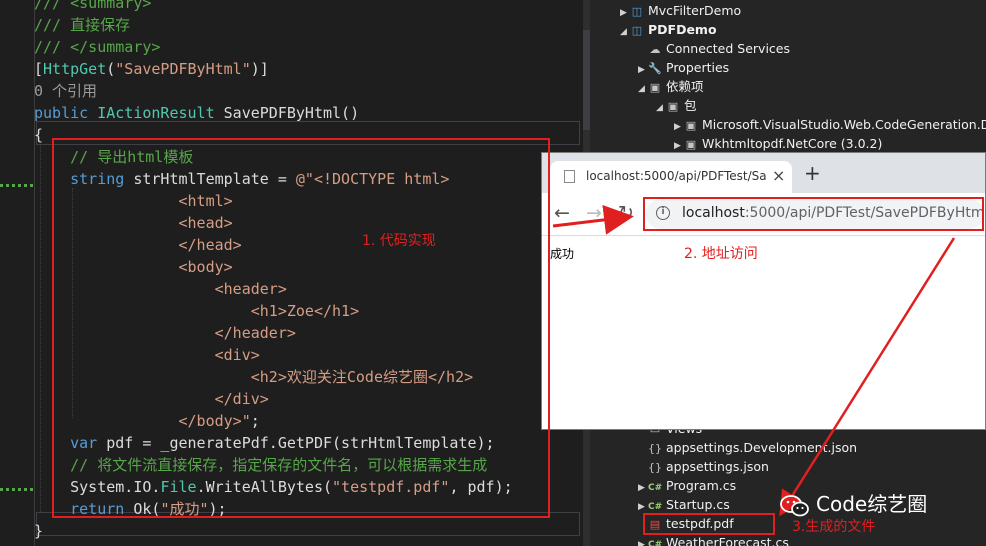 This screenshot has height=546, width=986. What do you see at coordinates (75, 69) in the screenshot?
I see `code-token: HttpGet` at bounding box center [75, 69].